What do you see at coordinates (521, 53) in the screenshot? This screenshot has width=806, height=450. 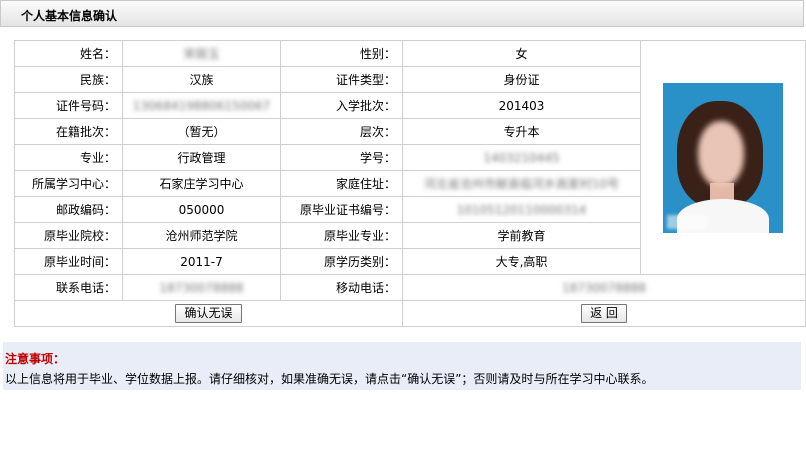 I see `value-gender: 女` at bounding box center [521, 53].